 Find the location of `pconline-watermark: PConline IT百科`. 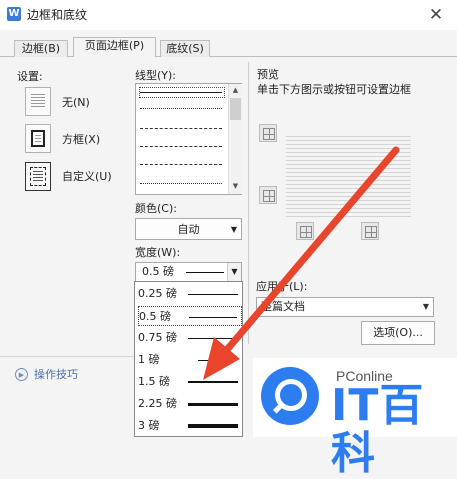

pconline-watermark: PConline IT百科 is located at coordinates (355, 418).